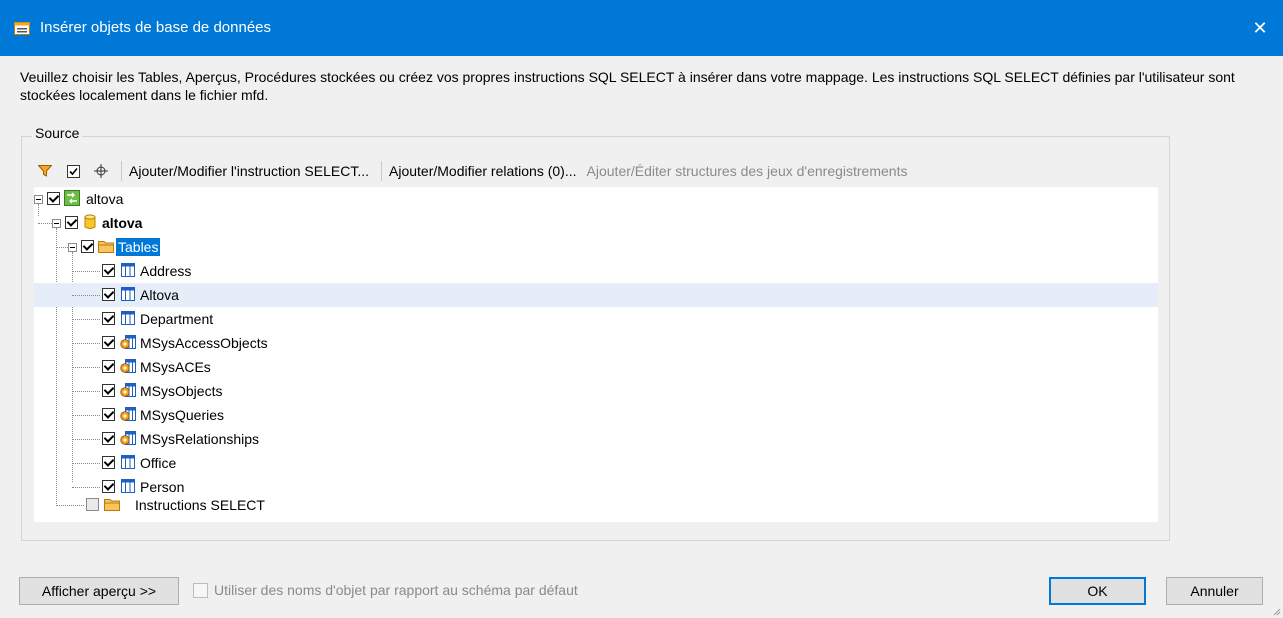 The width and height of the screenshot is (1283, 618). What do you see at coordinates (200, 439) in the screenshot?
I see `table-label: MSysRelationships` at bounding box center [200, 439].